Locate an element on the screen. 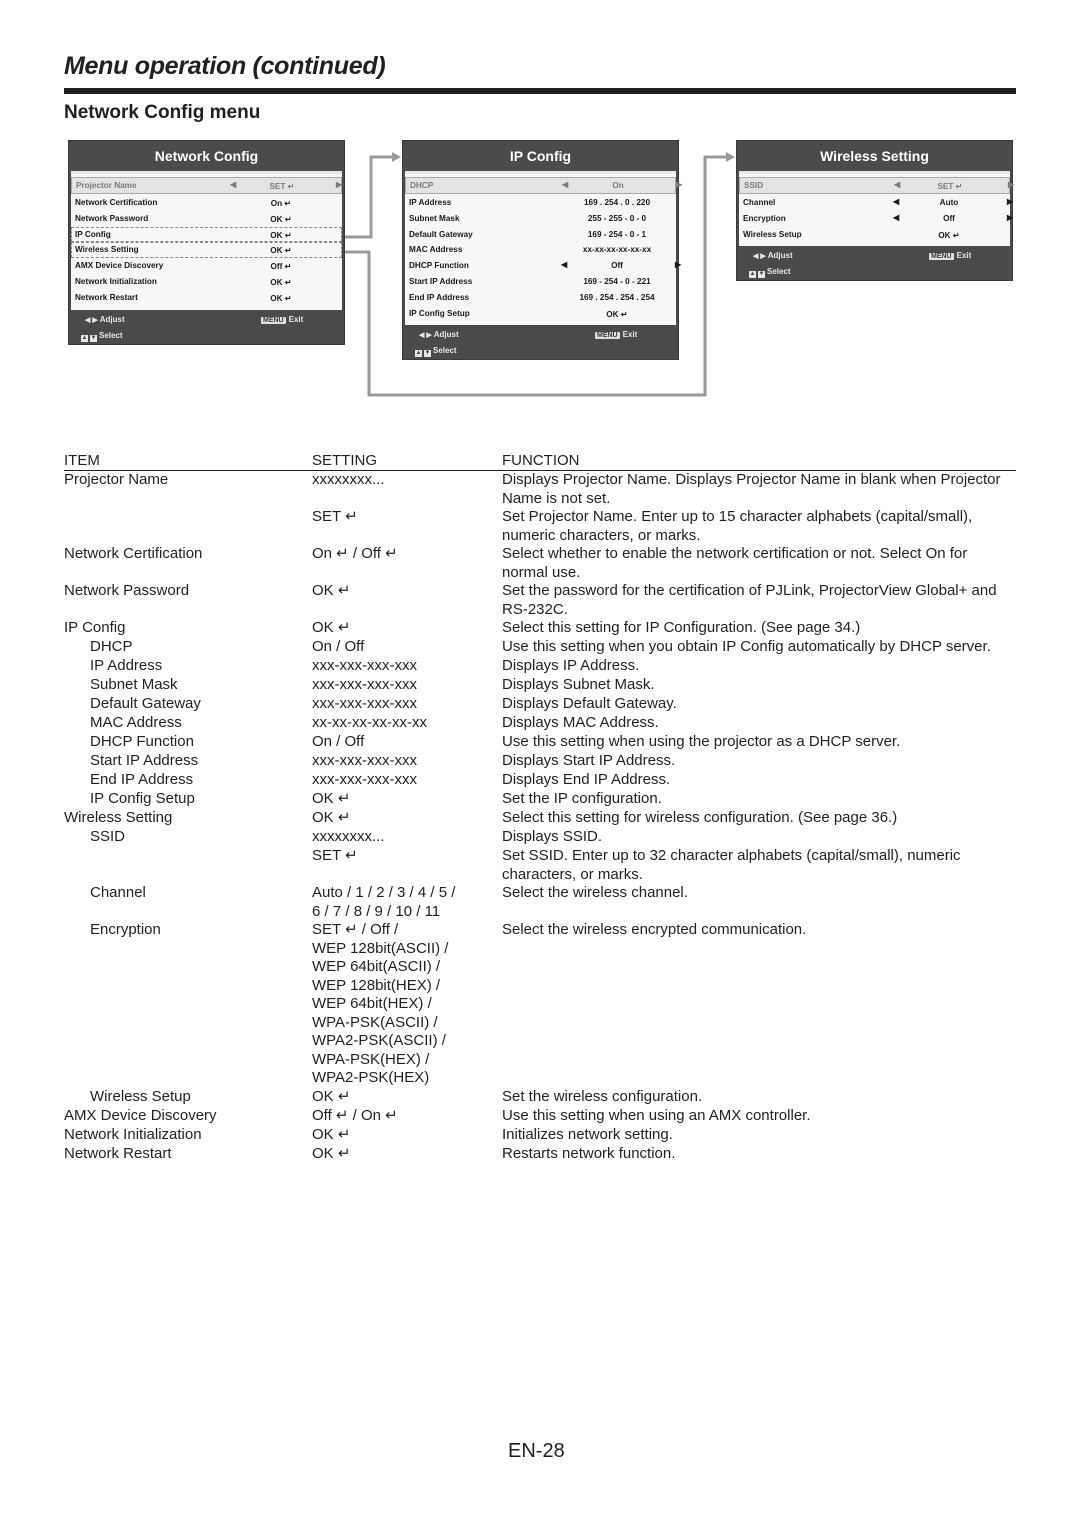  menu-item: End IP Address 169 . 254 . 254 . 254 is located at coordinates (540, 298).